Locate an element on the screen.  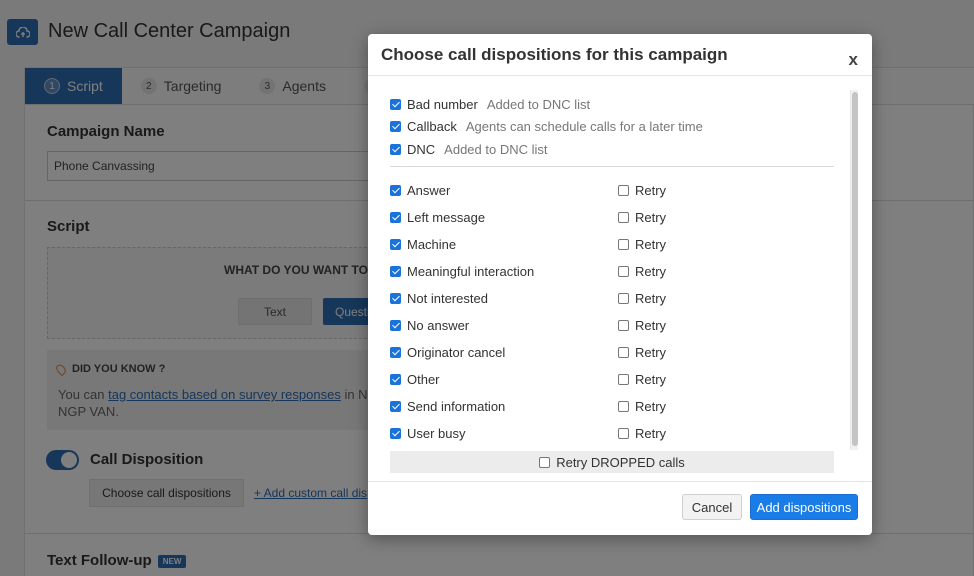
disposition-name: Machine is located at coordinates (432, 244).